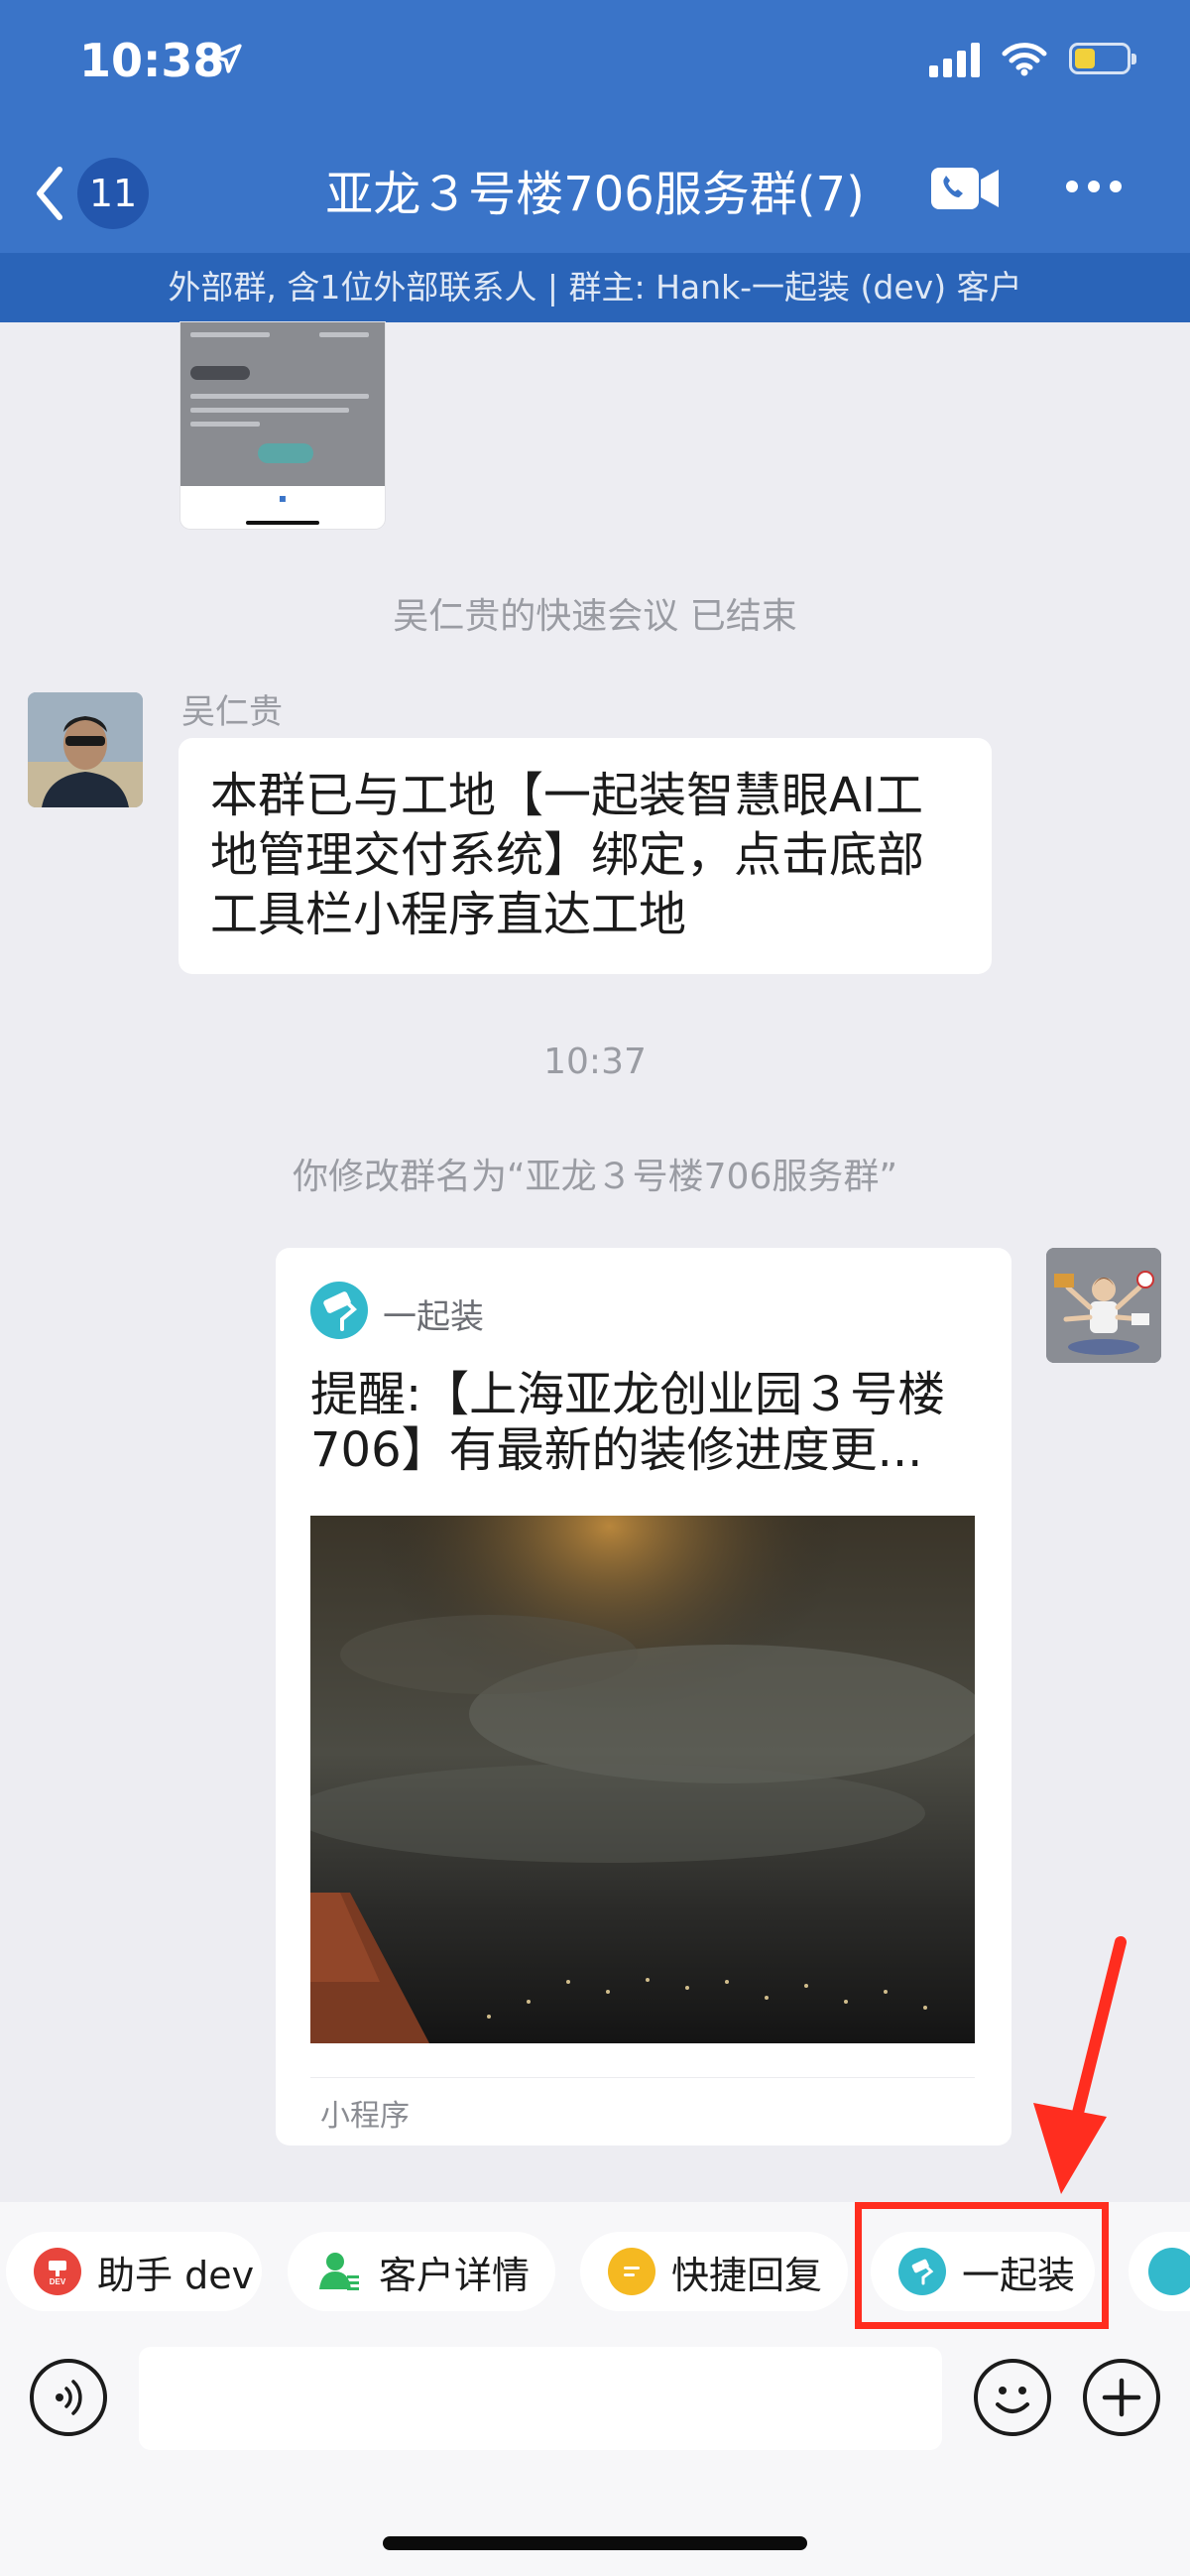 Image resolution: width=1190 pixels, height=2576 pixels. Describe the element at coordinates (57, 2271) in the screenshot. I see `assistant-dev-icon: DEV` at that location.